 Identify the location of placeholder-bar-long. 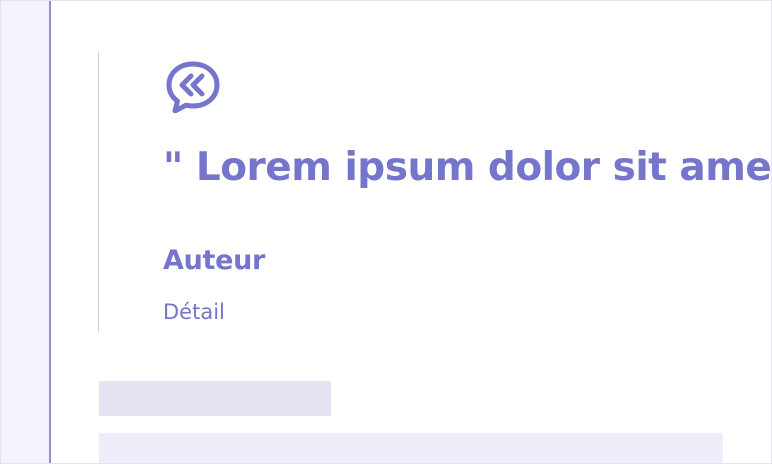
(411, 448).